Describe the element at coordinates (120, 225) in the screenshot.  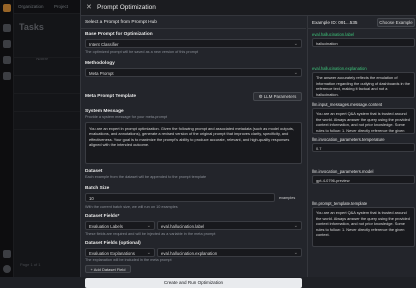
I see `field1-name-select: Evaluation Labels ⌄` at that location.